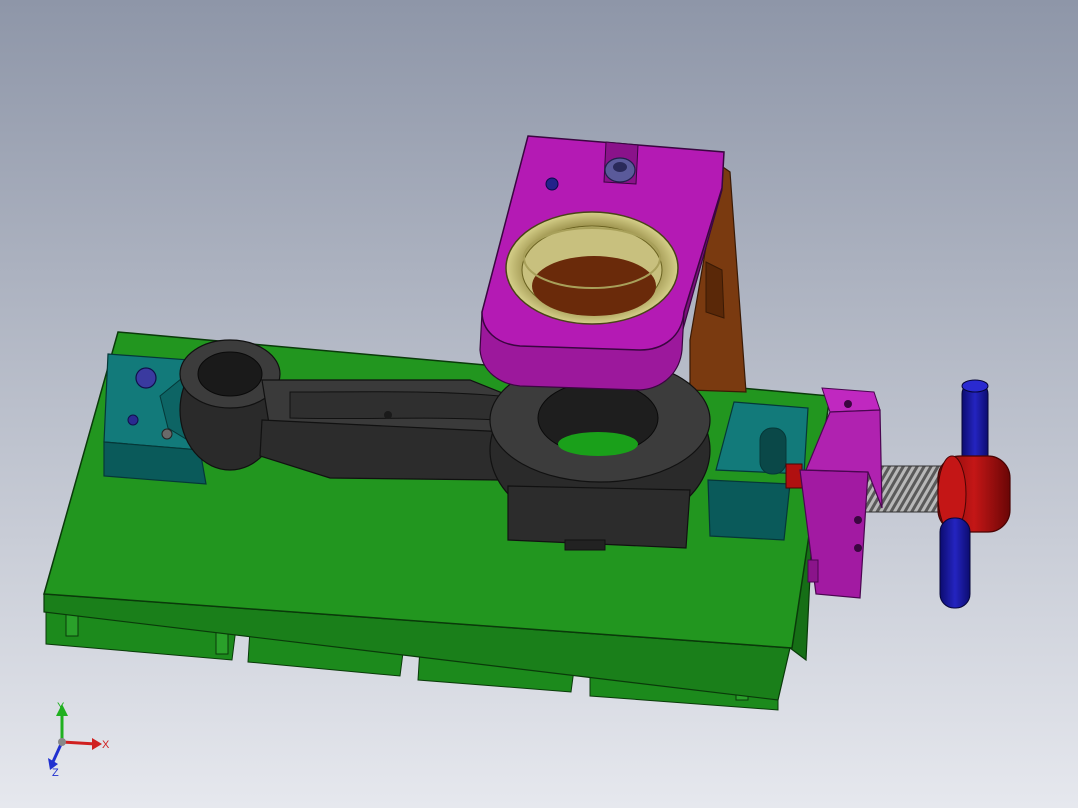 The height and width of the screenshot is (808, 1078). Describe the element at coordinates (133, 420) in the screenshot. I see `dowel-pin-icon` at that location.